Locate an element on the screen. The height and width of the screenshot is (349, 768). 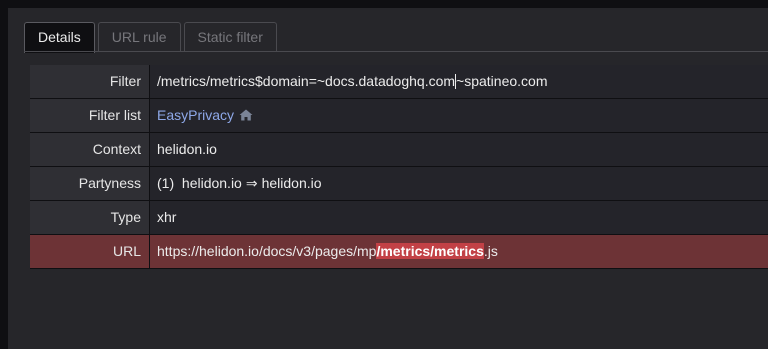
type-row: Type xhr is located at coordinates (399, 218).